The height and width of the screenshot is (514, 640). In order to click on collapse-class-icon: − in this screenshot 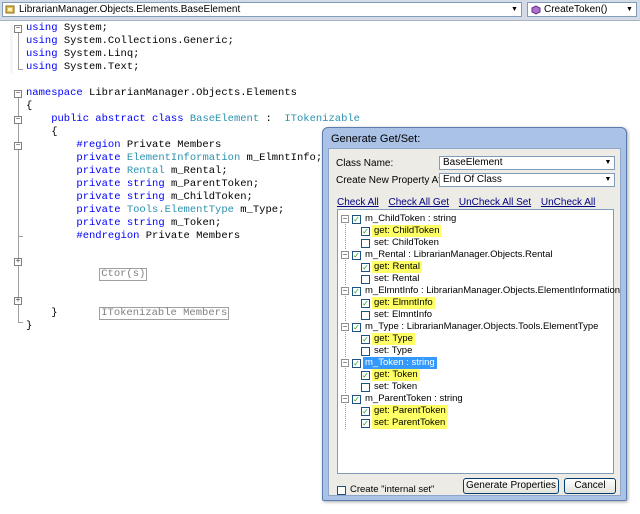, I will do `click(18, 120)`.